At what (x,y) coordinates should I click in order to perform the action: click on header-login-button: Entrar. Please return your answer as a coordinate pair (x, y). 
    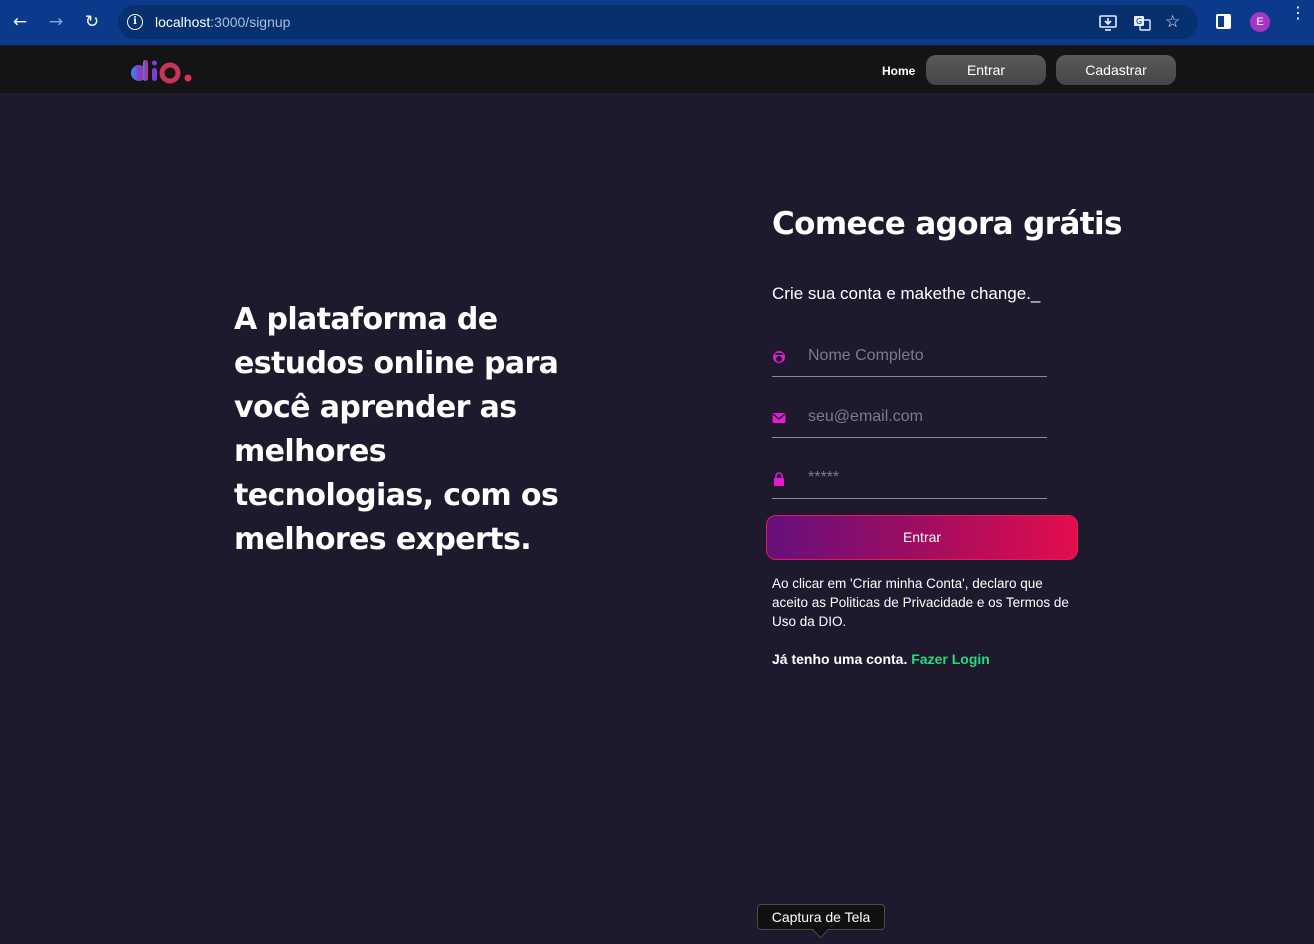
    Looking at the image, I should click on (986, 70).